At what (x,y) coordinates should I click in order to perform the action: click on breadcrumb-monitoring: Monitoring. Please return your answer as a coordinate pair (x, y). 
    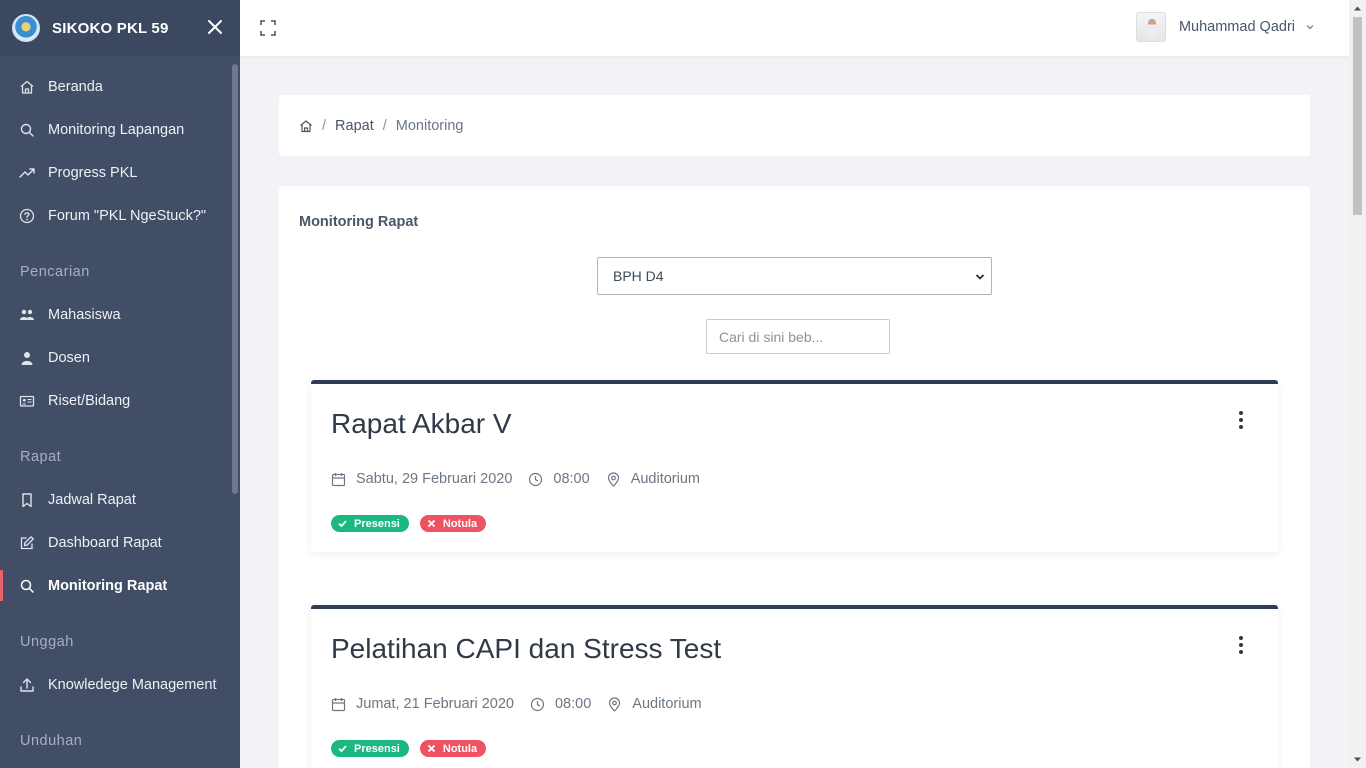
    Looking at the image, I should click on (429, 125).